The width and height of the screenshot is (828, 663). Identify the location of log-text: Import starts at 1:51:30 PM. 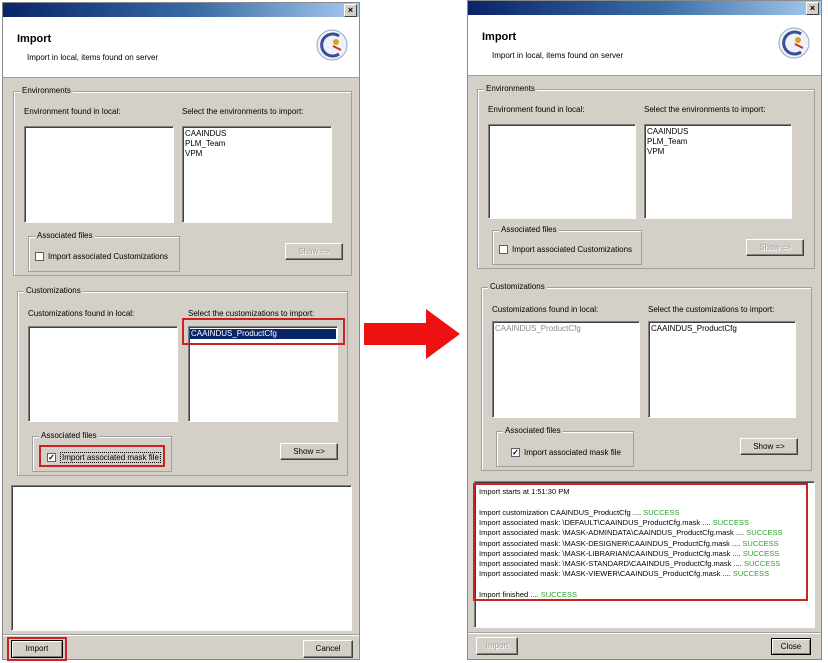
(524, 491).